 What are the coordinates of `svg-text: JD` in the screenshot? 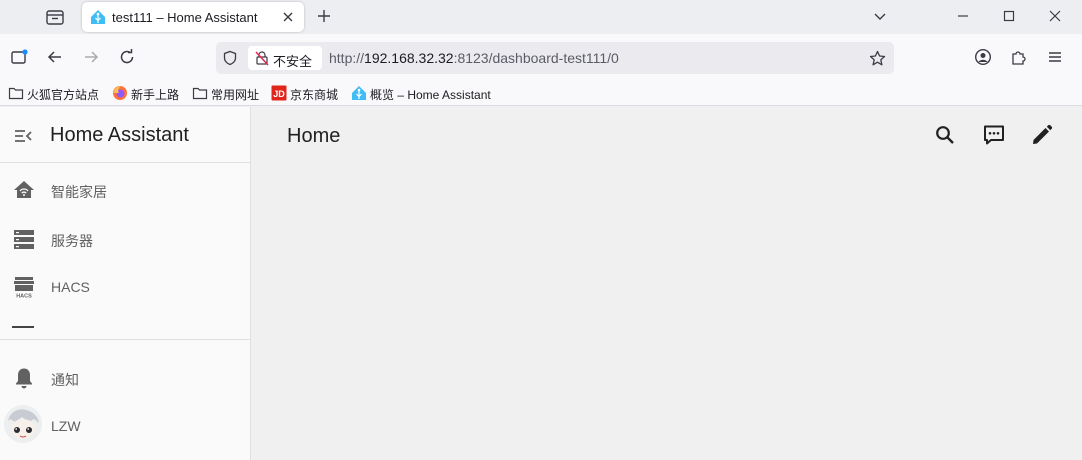 It's located at (279, 94).